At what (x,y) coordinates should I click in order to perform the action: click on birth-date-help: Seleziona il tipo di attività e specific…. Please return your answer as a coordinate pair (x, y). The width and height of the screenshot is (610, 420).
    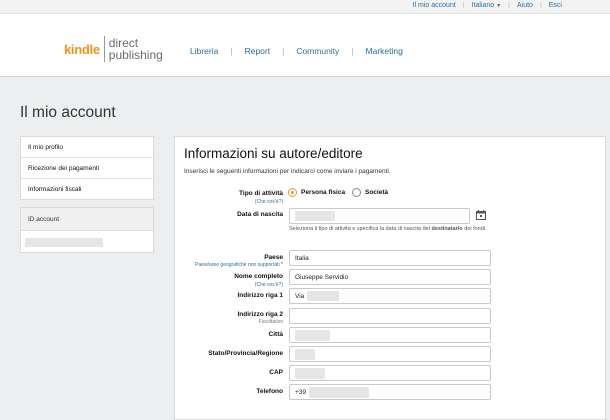
    Looking at the image, I should click on (389, 229).